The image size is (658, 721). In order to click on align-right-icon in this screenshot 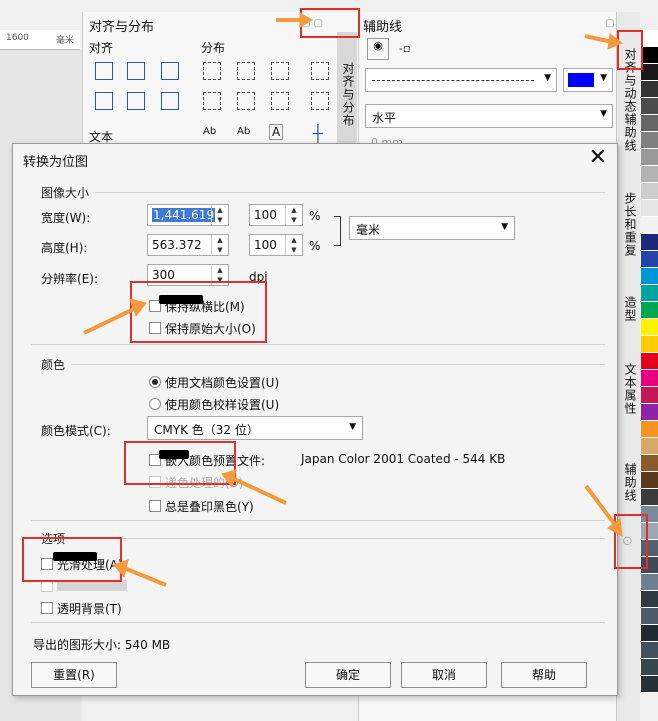, I will do `click(170, 71)`.